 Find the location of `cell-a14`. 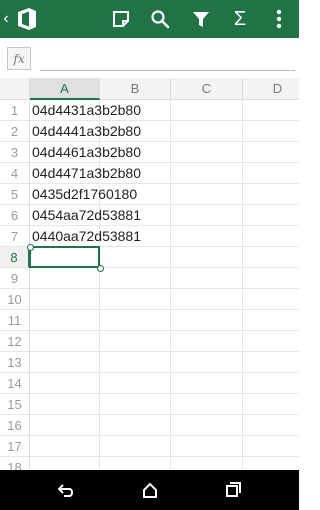

cell-a14 is located at coordinates (65, 383).